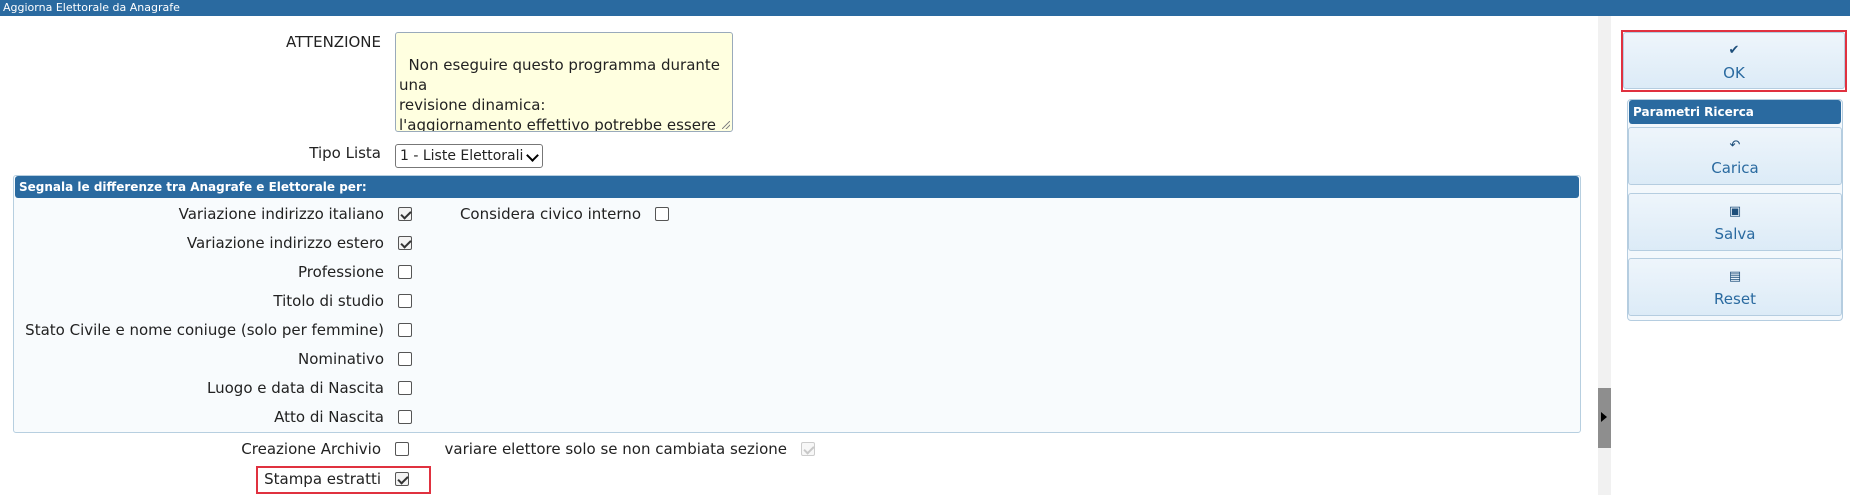  I want to click on attenzione-label: ATTENZIONE, so click(333, 42).